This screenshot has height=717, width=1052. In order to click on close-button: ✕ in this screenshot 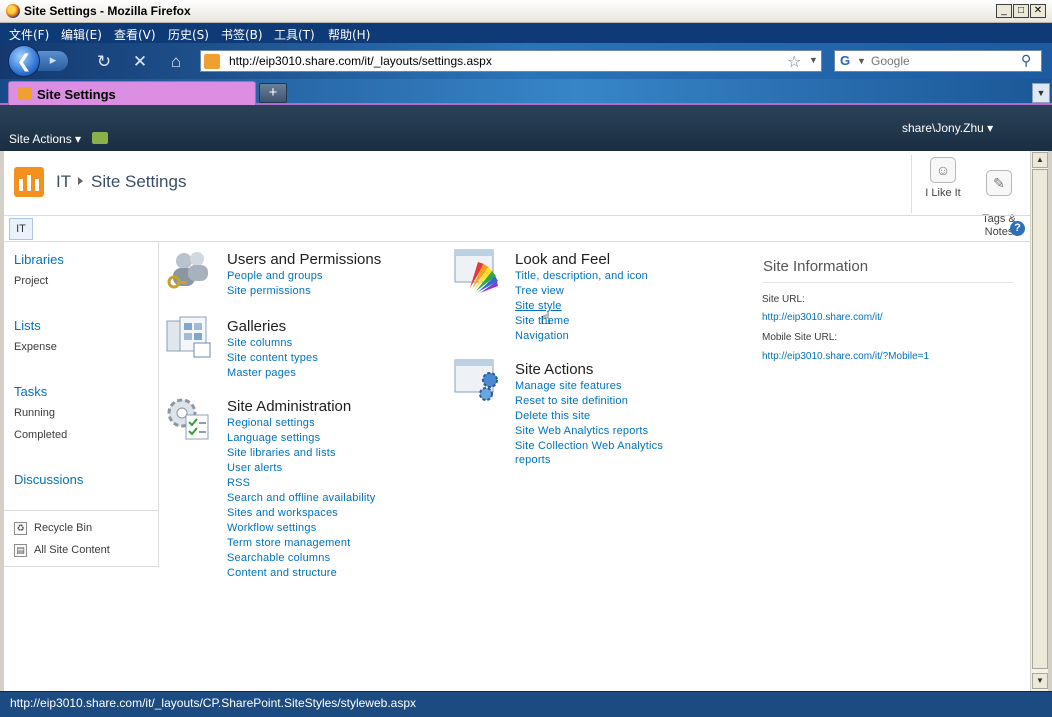, I will do `click(1038, 11)`.